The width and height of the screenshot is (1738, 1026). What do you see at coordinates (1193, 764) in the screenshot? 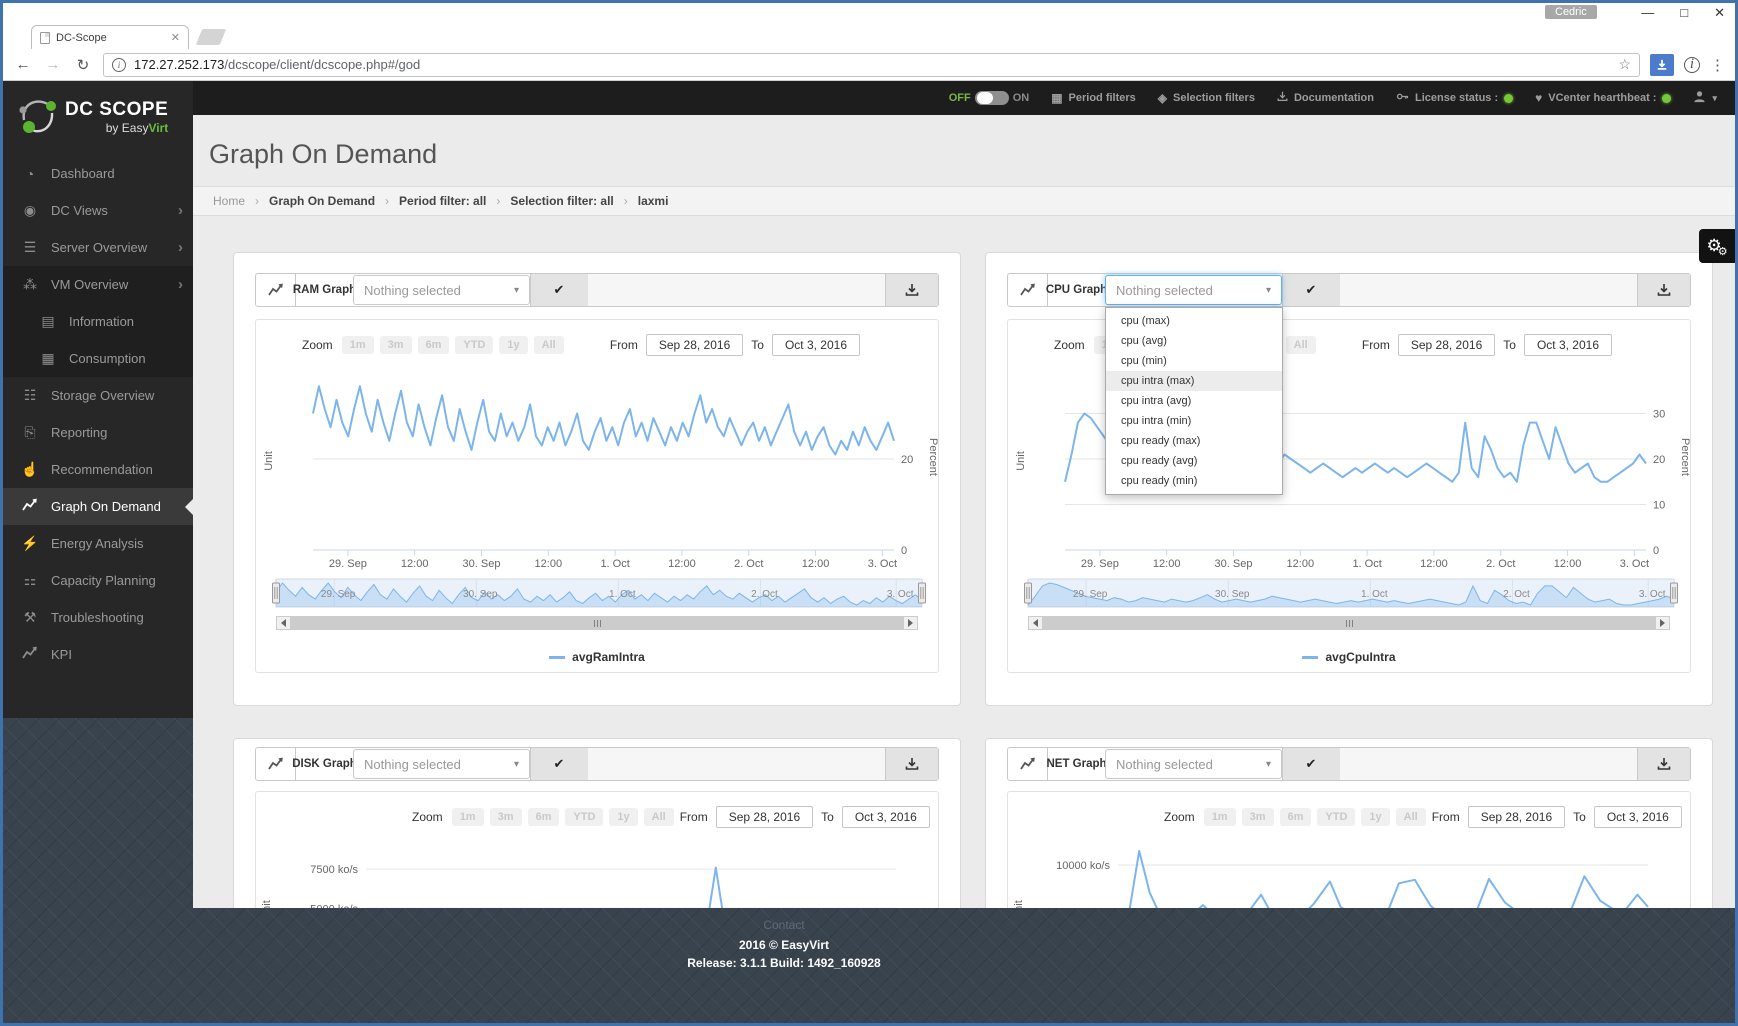
I see `net-series-select: Nothing selected ▾` at bounding box center [1193, 764].